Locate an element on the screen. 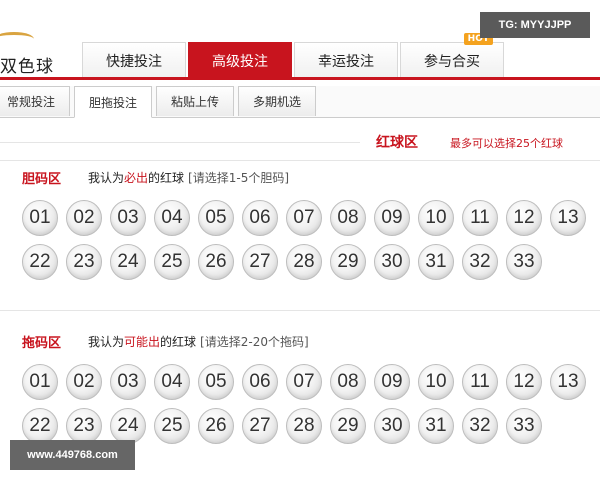 The width and height of the screenshot is (600, 480). dan-ball-row: 01 02 03 04 05 06 07 08 09 10 11 12 13 is located at coordinates (311, 220).